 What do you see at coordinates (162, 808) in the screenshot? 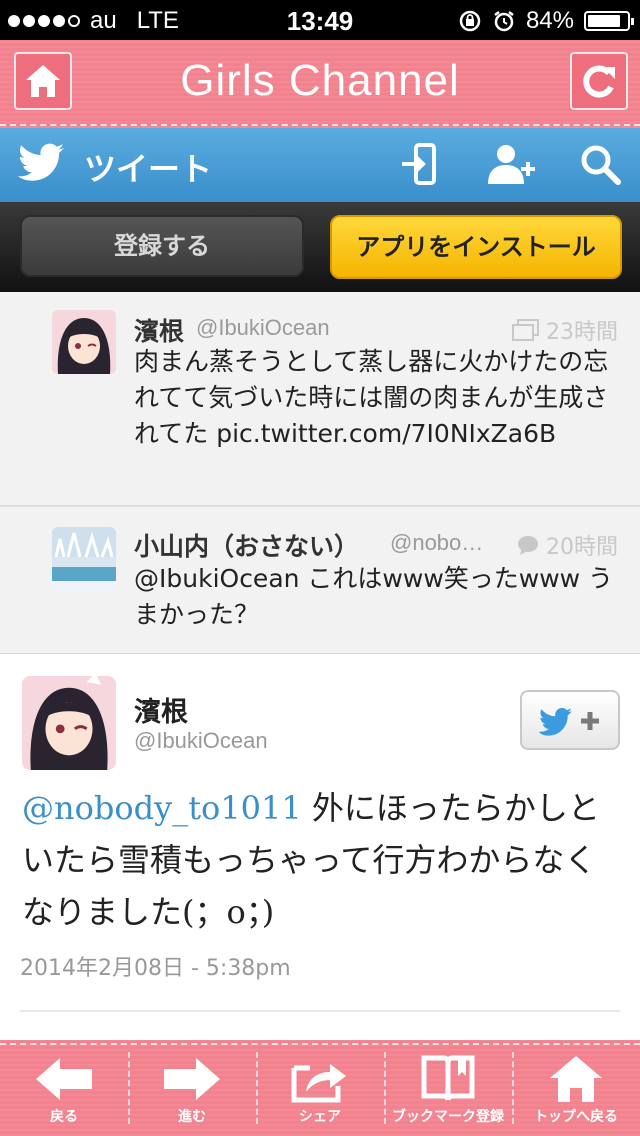
I see `mention-link: @nobody_to1011` at bounding box center [162, 808].